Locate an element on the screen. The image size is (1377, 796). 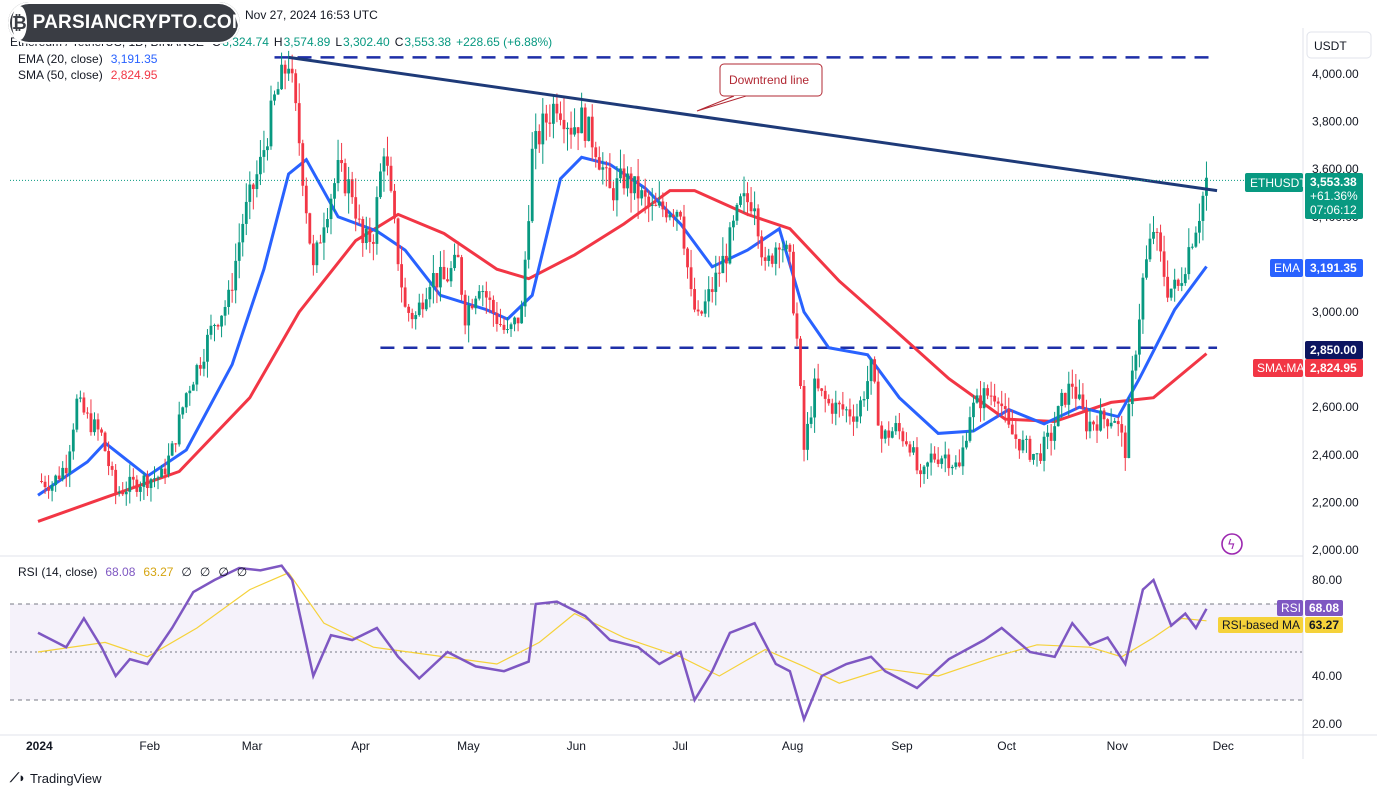
time-tick-label: Mar is located at coordinates (252, 746).